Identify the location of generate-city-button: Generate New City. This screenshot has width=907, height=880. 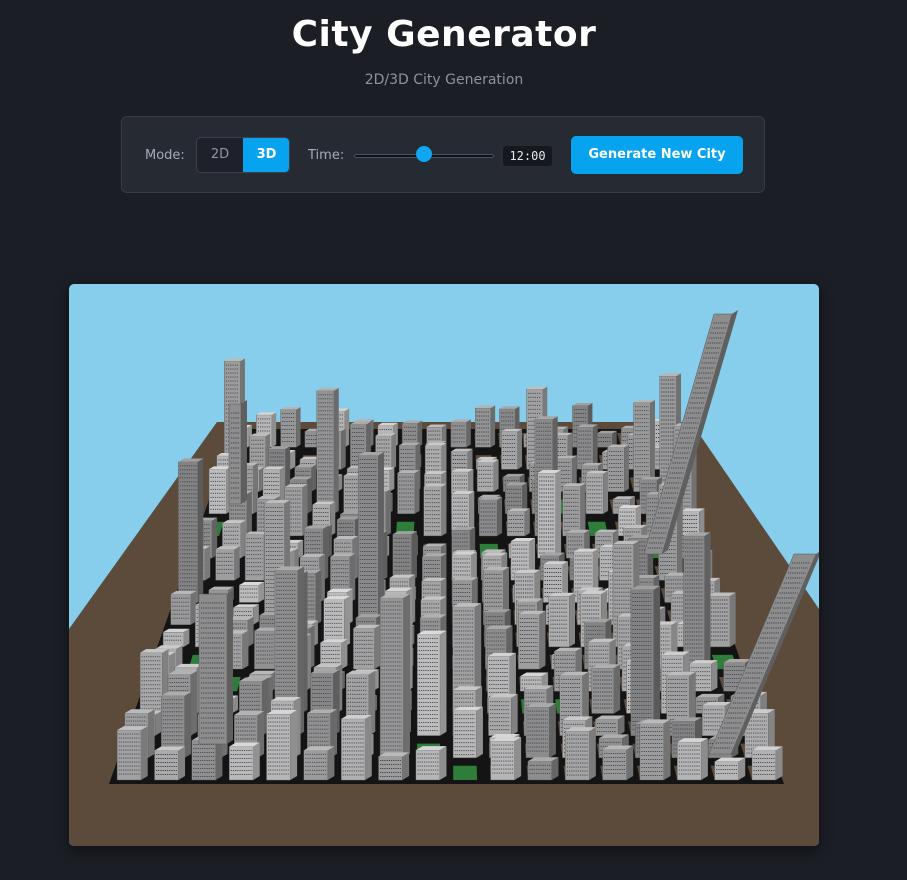
(657, 155).